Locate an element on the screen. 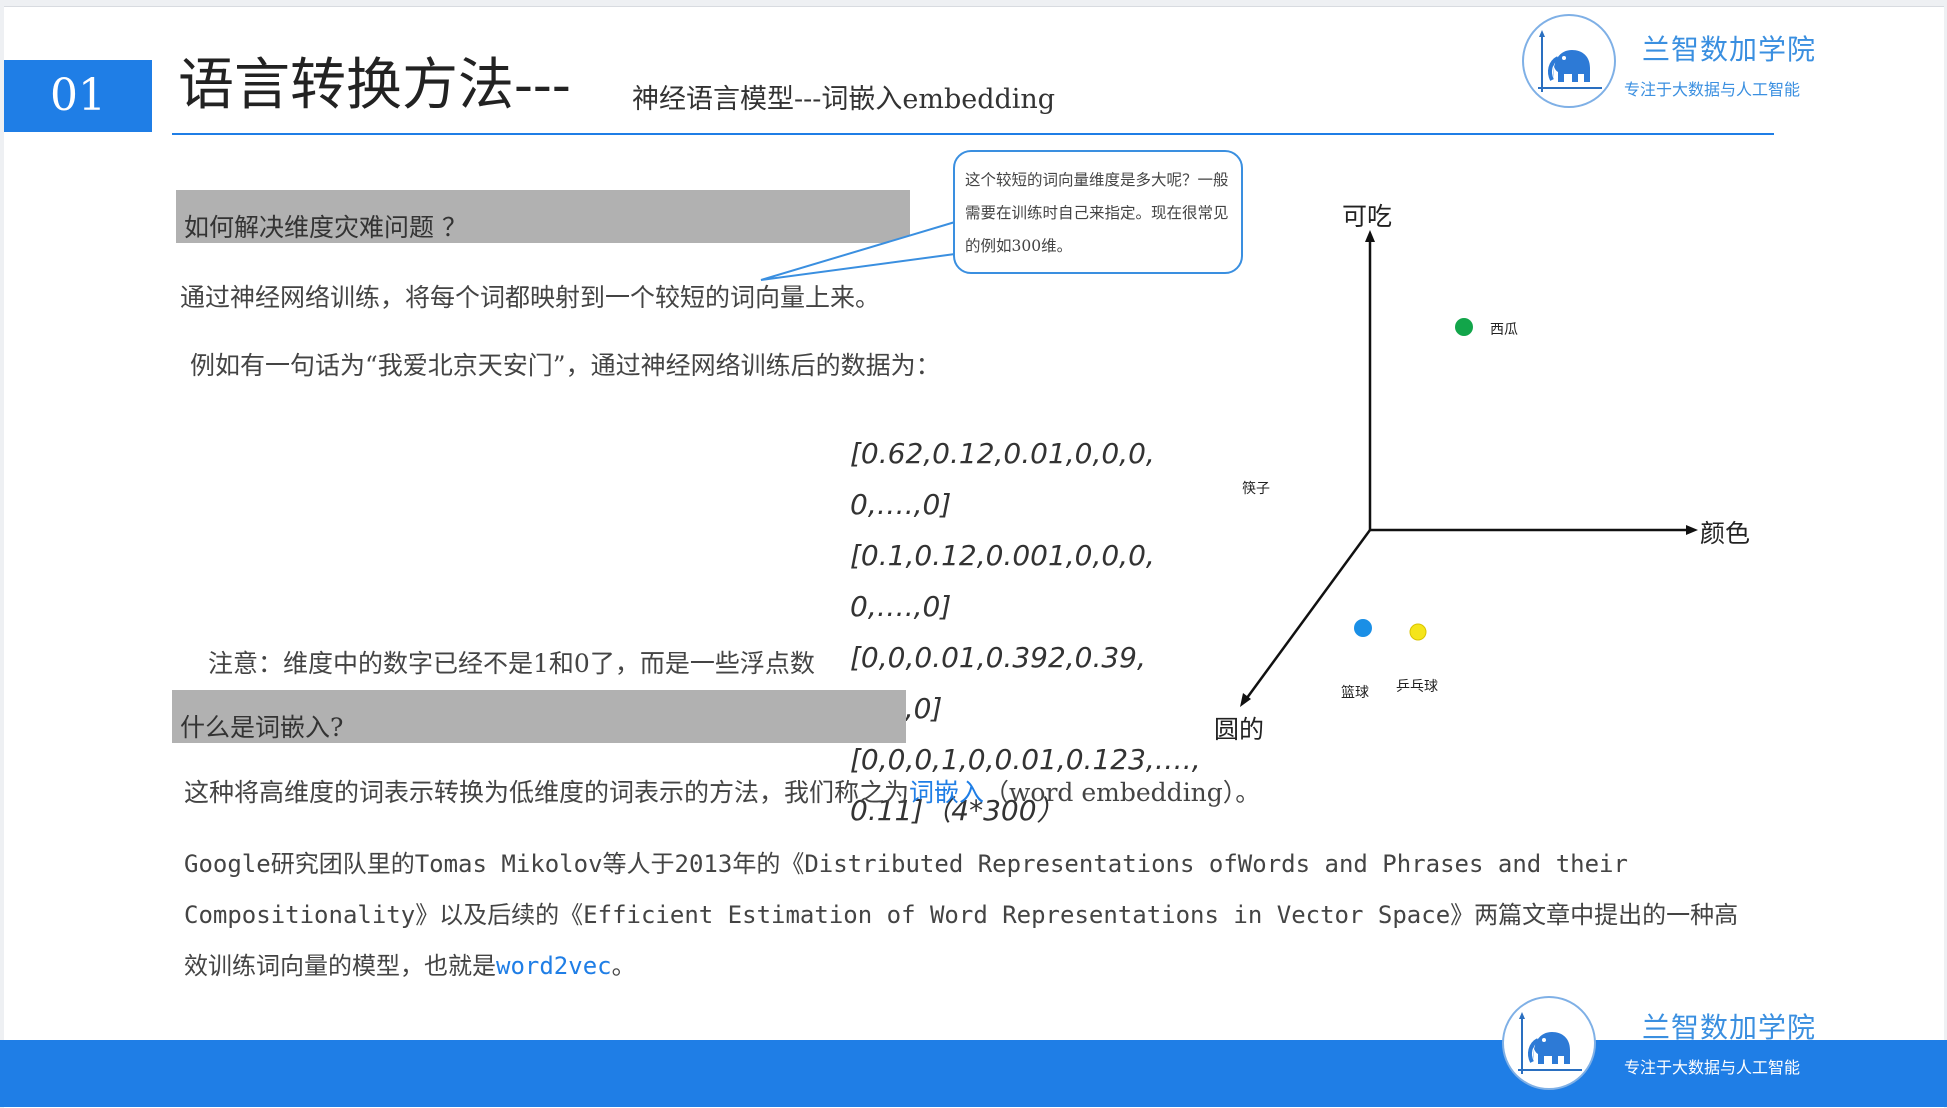 The width and height of the screenshot is (1947, 1108). page-subtitle: 神经语言模型---词嵌入embedding is located at coordinates (844, 99).